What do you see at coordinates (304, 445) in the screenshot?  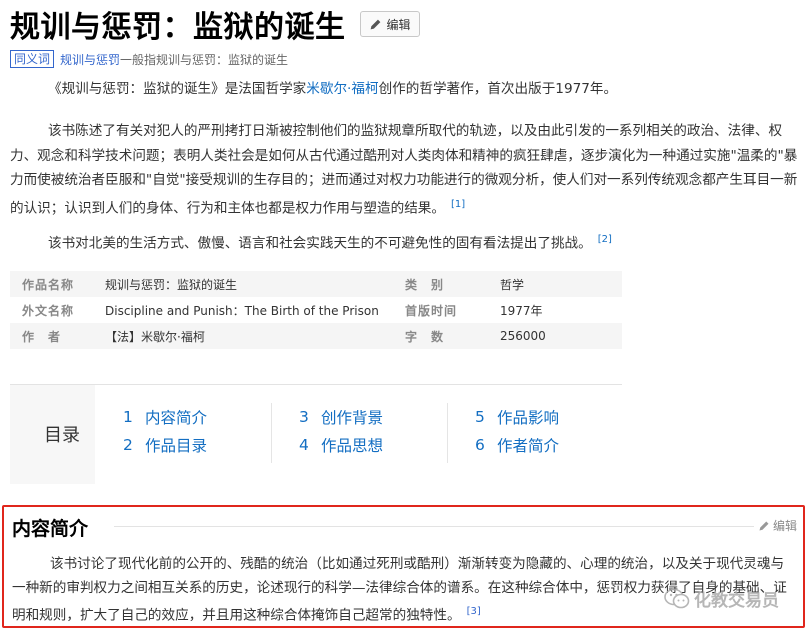 I see `toc-number: 4` at bounding box center [304, 445].